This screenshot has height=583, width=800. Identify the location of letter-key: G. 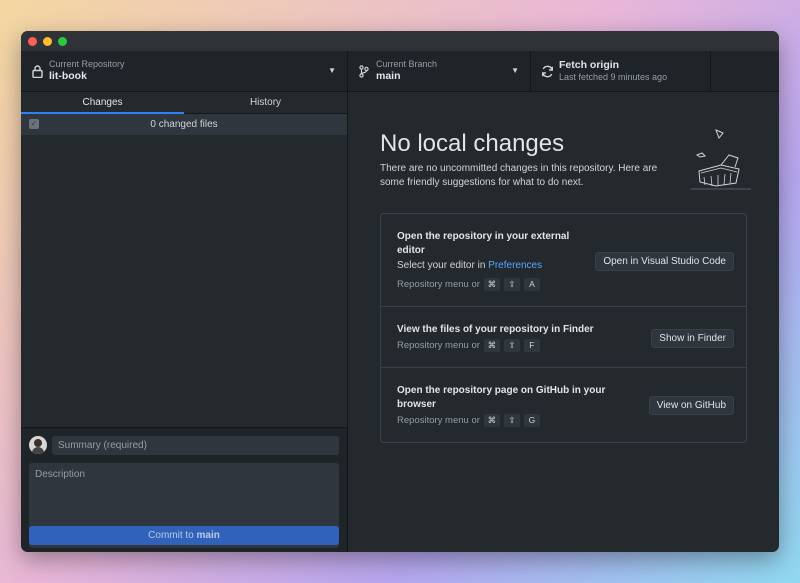
(531, 420).